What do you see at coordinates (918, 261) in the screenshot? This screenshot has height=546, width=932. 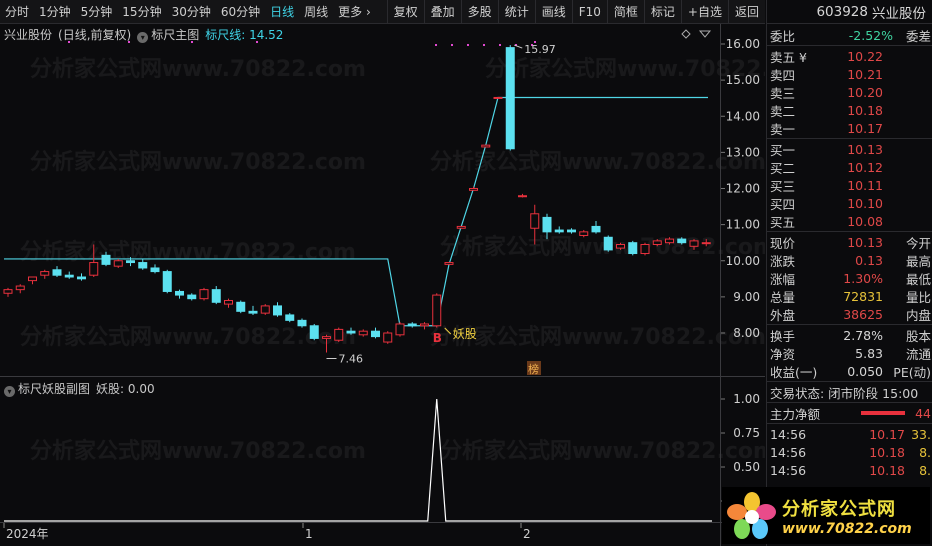 I see `stat-row-1-extra: 最高` at bounding box center [918, 261].